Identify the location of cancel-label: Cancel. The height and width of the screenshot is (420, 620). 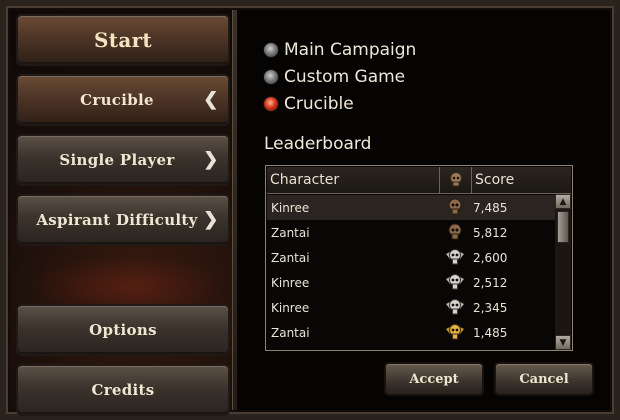
(544, 379).